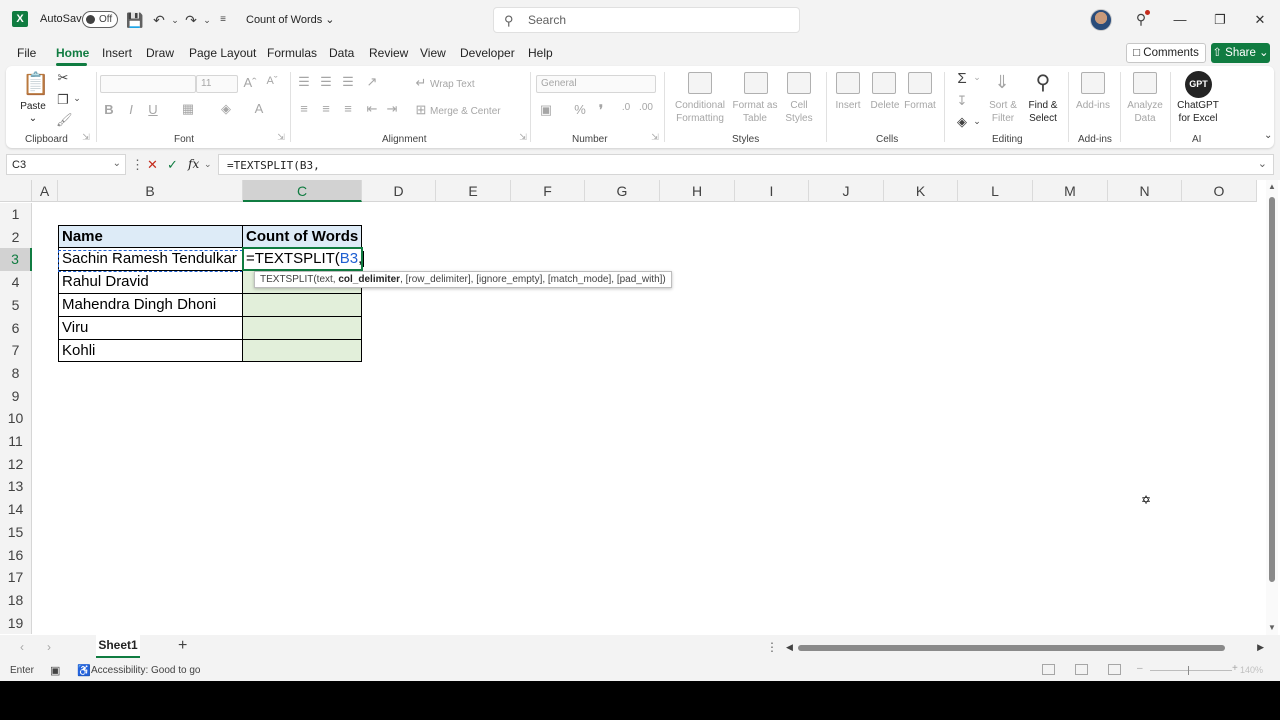  Describe the element at coordinates (137, 165) in the screenshot. I see `more-options-icon: ⋮` at that location.